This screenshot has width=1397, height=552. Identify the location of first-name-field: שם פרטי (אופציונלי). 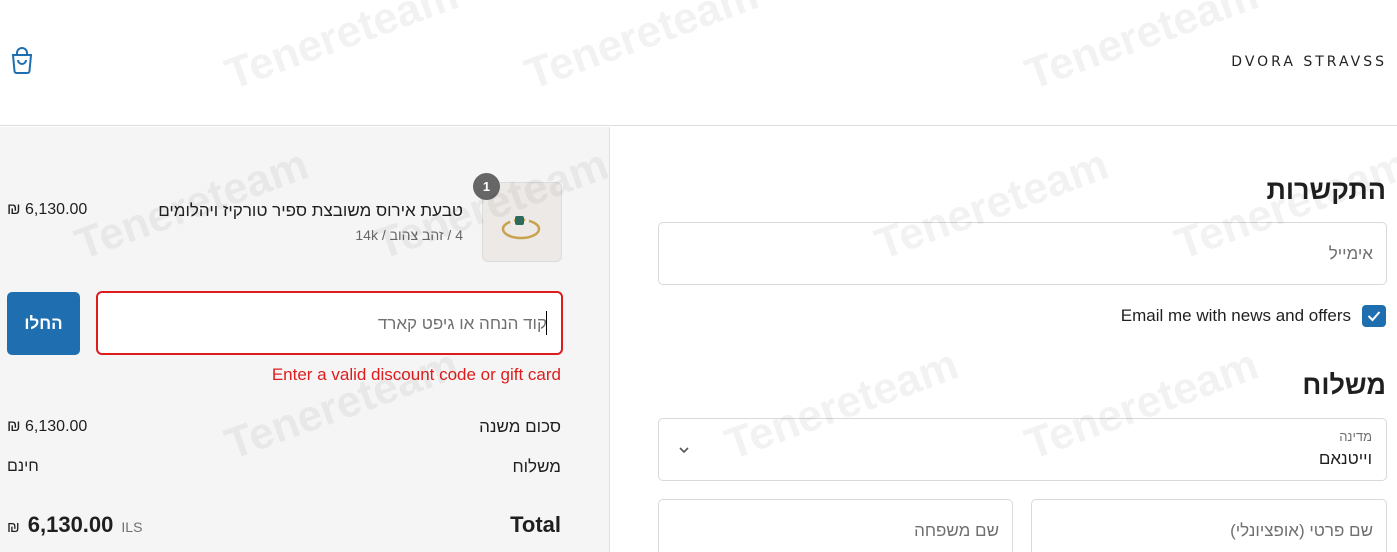
(1209, 525).